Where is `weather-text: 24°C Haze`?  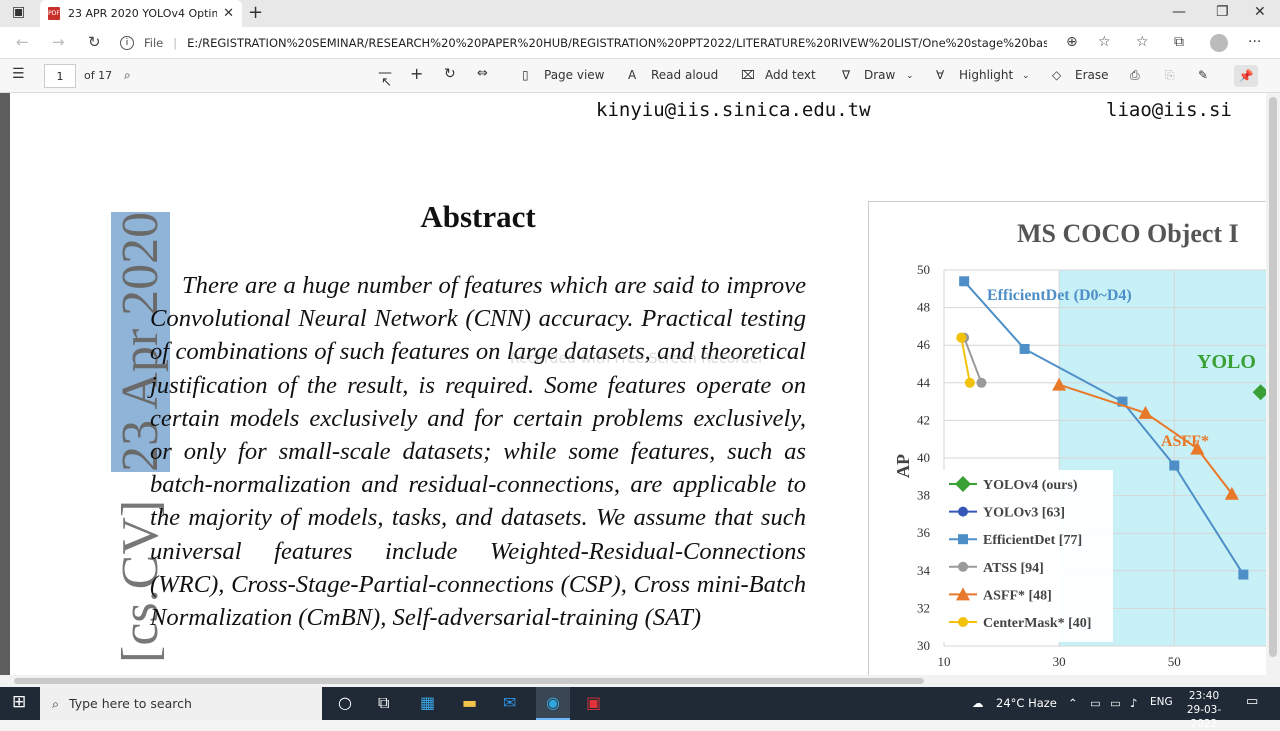
weather-text: 24°C Haze is located at coordinates (1026, 703).